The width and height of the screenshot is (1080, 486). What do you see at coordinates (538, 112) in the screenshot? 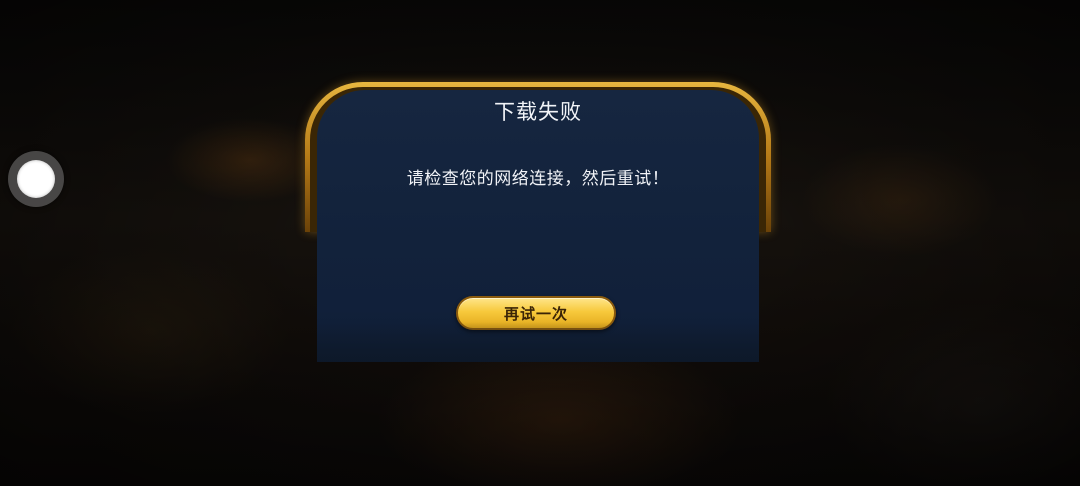
I see `dialog-title: 下载失败` at bounding box center [538, 112].